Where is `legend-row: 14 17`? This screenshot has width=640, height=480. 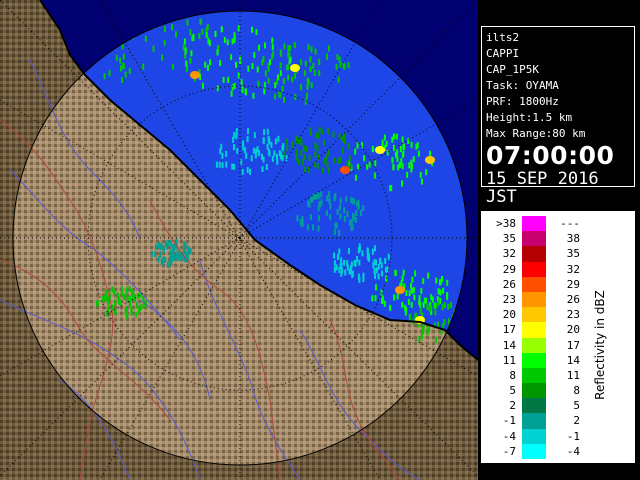 legend-row: 14 17 is located at coordinates (542, 345).